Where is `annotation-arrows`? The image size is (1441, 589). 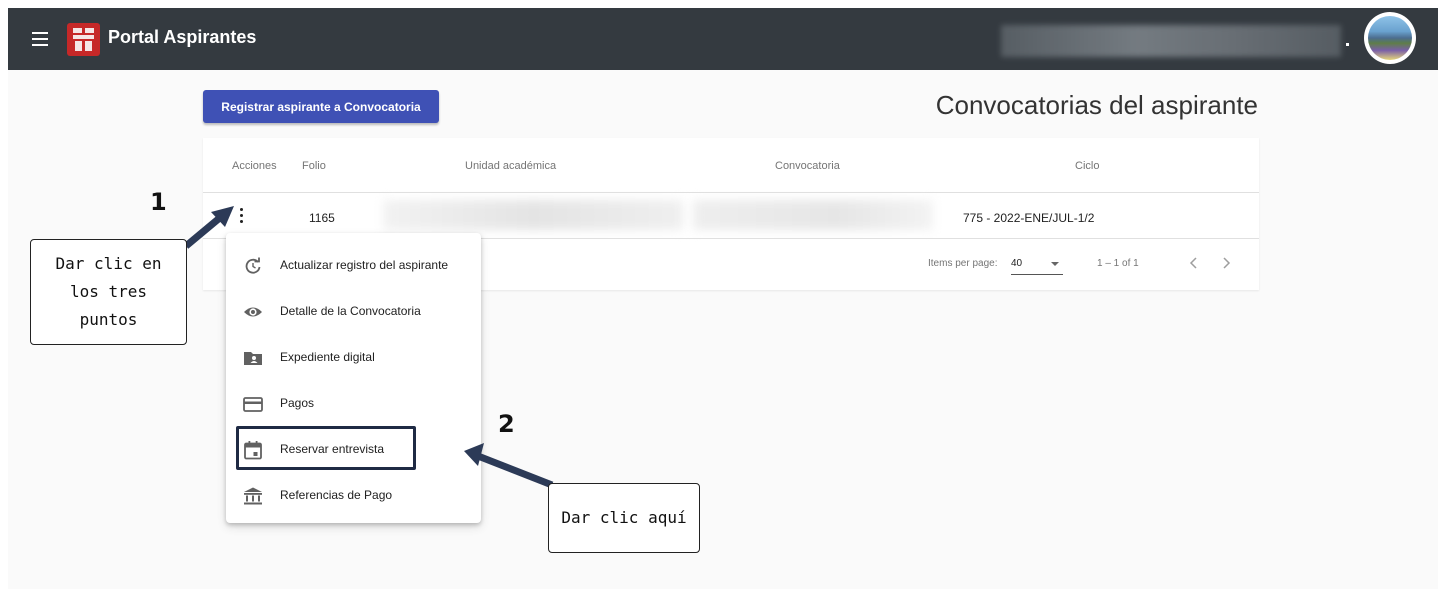
annotation-arrows is located at coordinates (368, 347).